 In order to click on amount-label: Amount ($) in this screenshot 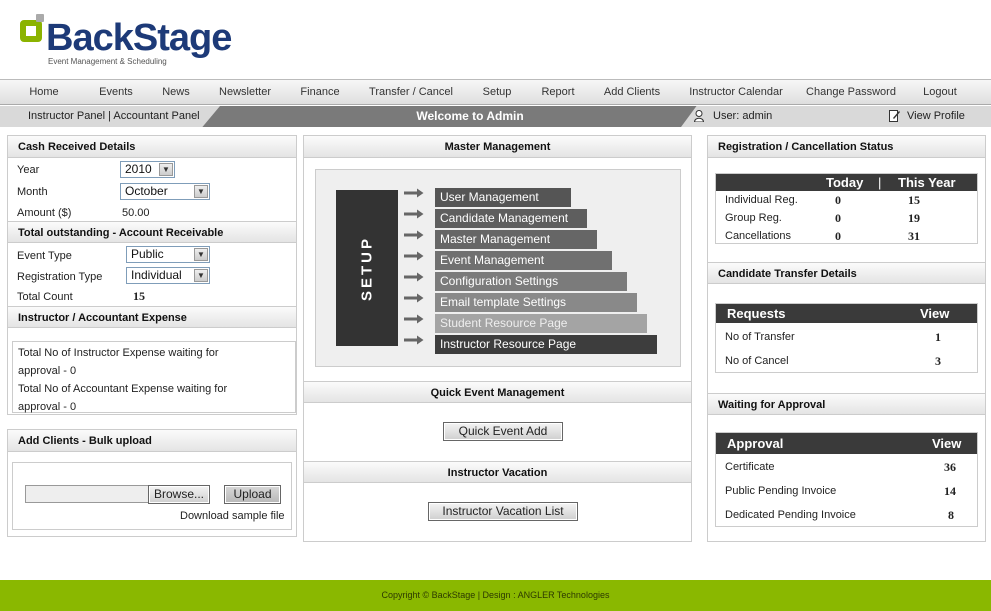, I will do `click(44, 213)`.